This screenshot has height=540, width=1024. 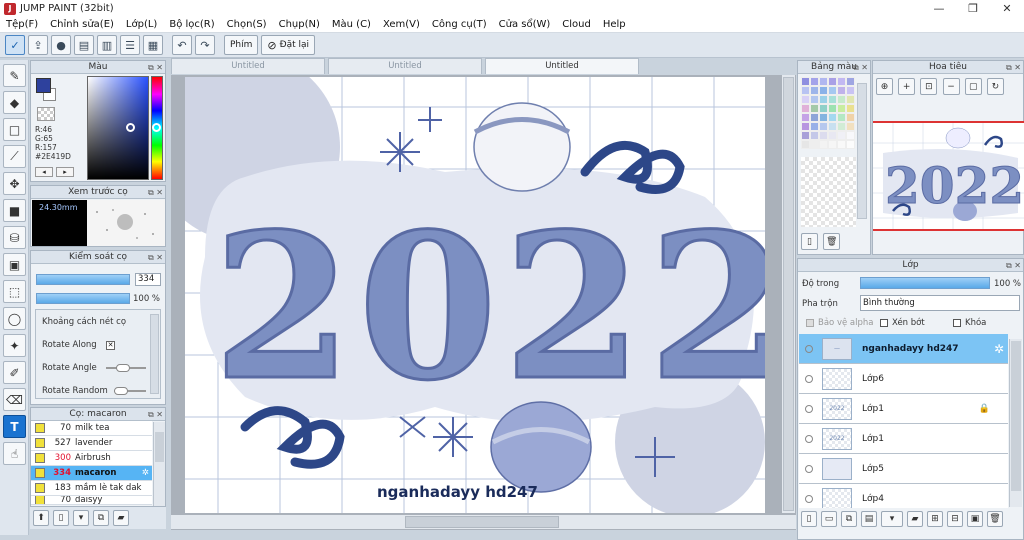 I want to click on line-tool-icon: ⟋, so click(x=14, y=156).